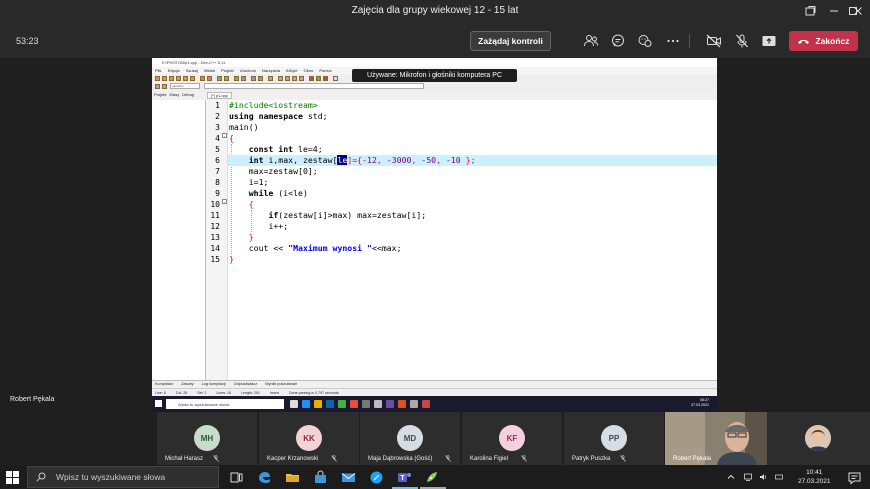 This screenshot has height=489, width=870. I want to click on code-line: i=1;, so click(472, 182).